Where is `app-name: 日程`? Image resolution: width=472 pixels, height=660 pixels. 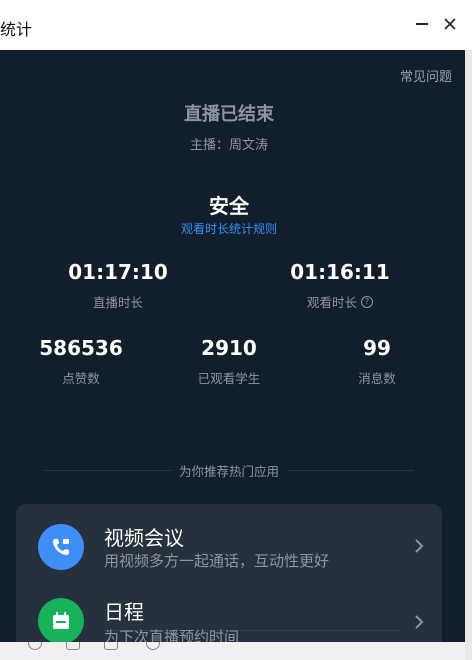 app-name: 日程 is located at coordinates (124, 612).